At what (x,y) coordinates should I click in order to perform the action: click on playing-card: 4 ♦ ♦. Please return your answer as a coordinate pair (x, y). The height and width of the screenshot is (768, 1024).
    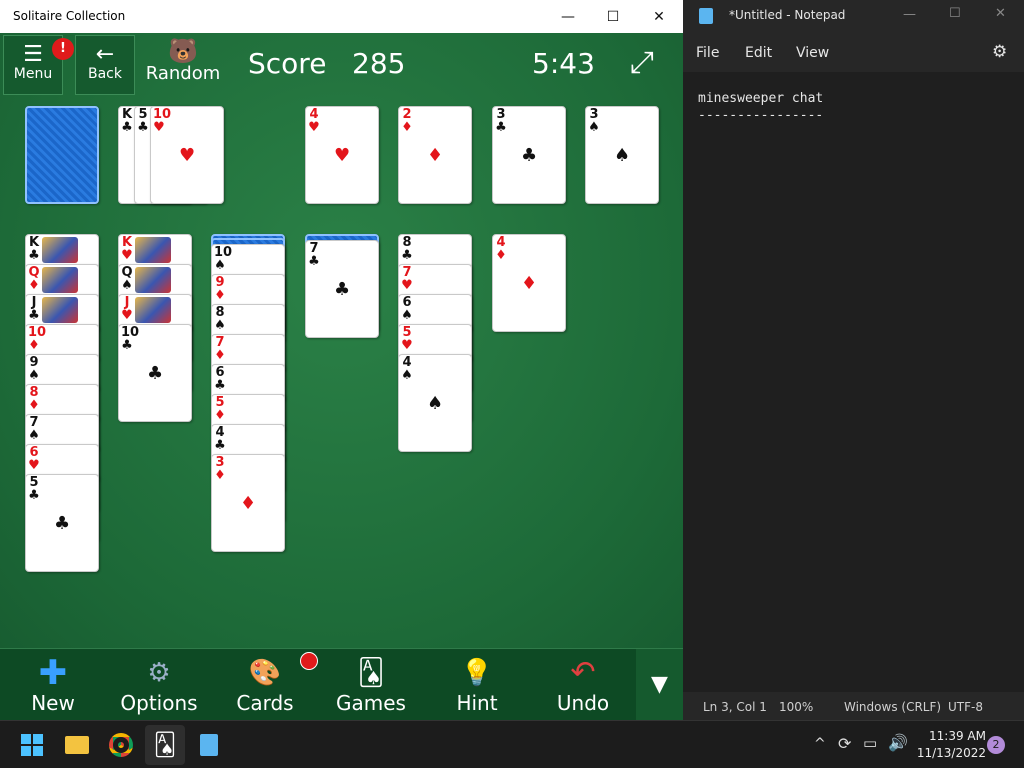
    Looking at the image, I should click on (529, 283).